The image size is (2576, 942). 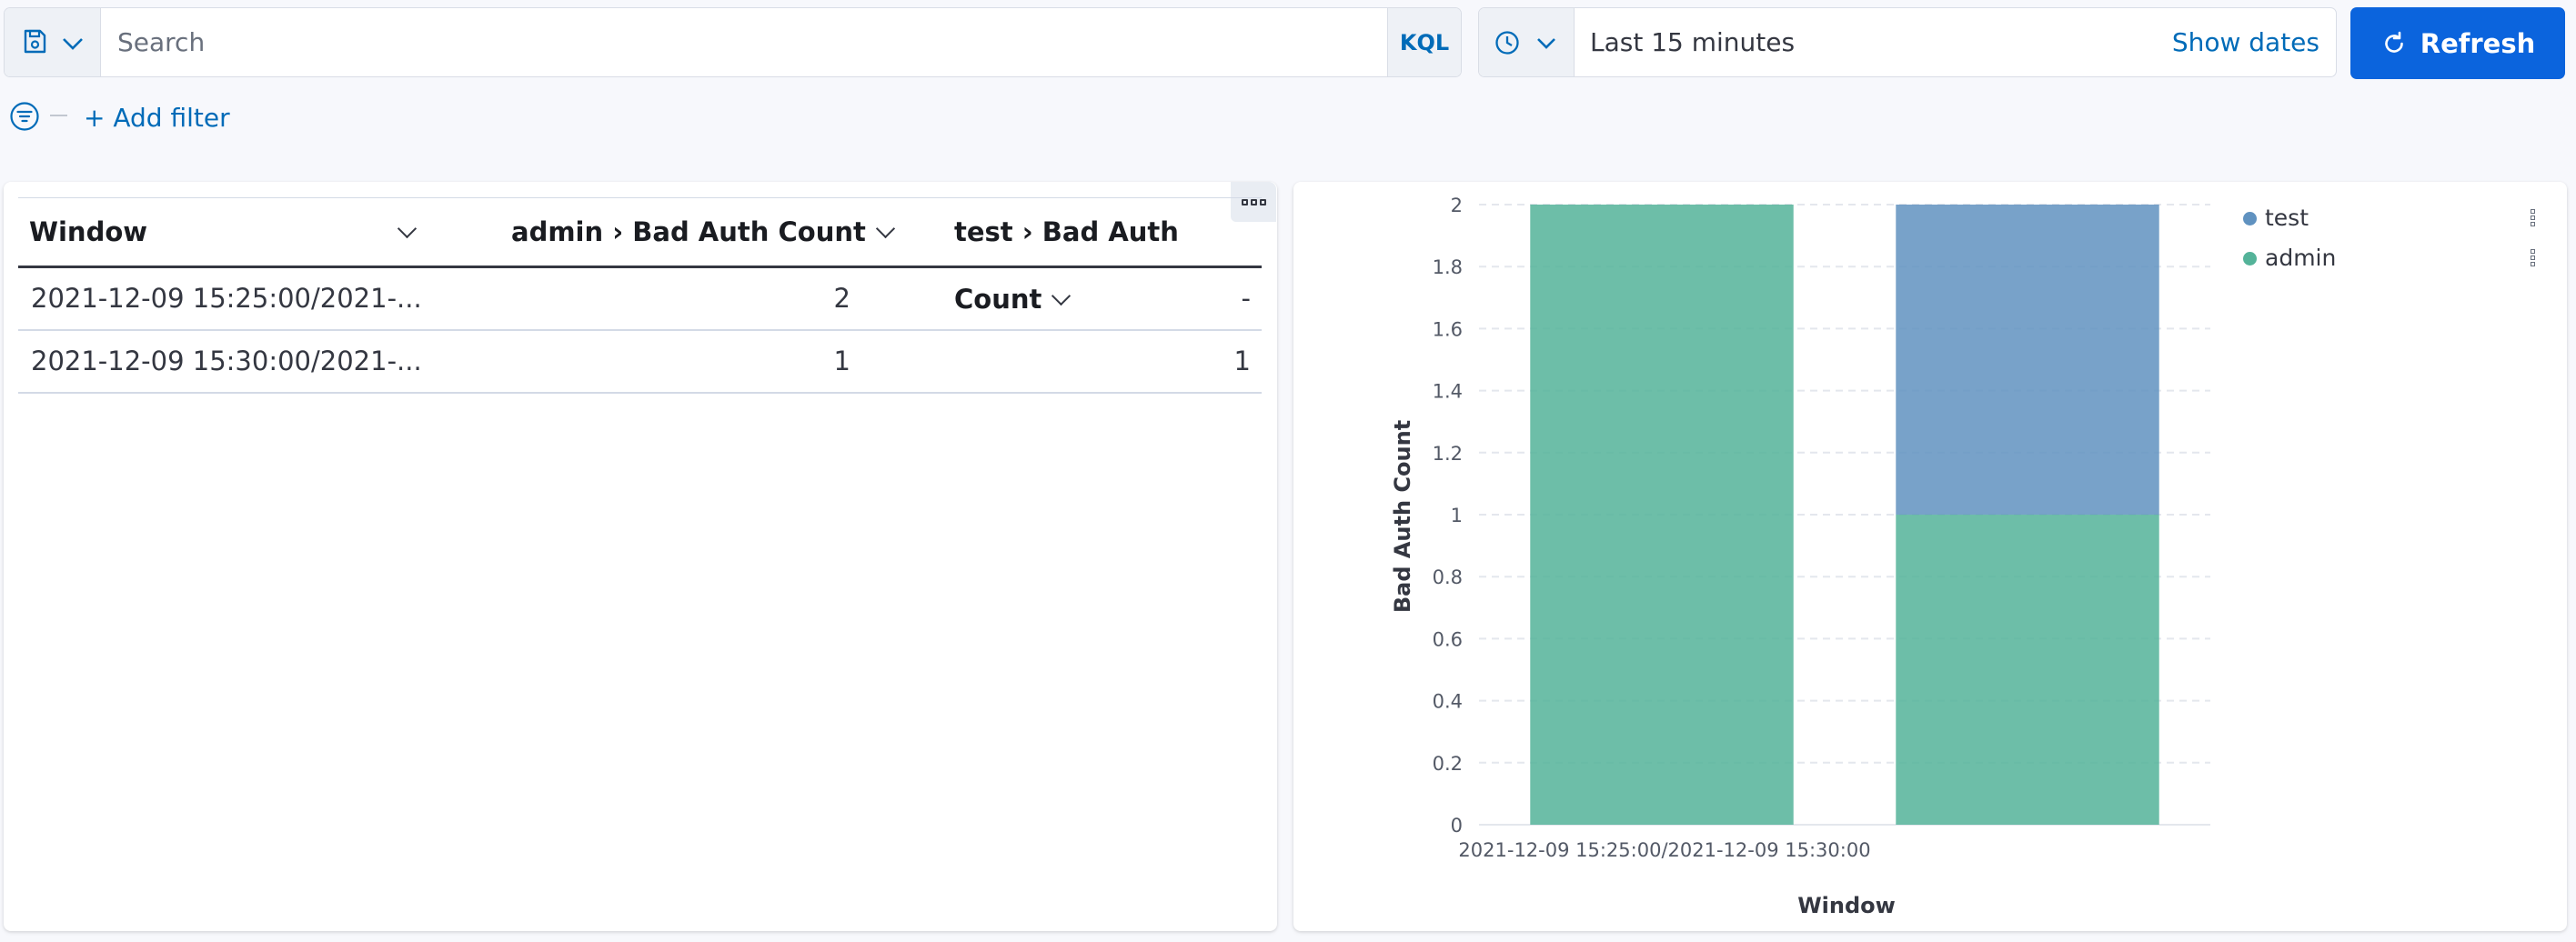 I want to click on legend-item-test: test, so click(x=2276, y=218).